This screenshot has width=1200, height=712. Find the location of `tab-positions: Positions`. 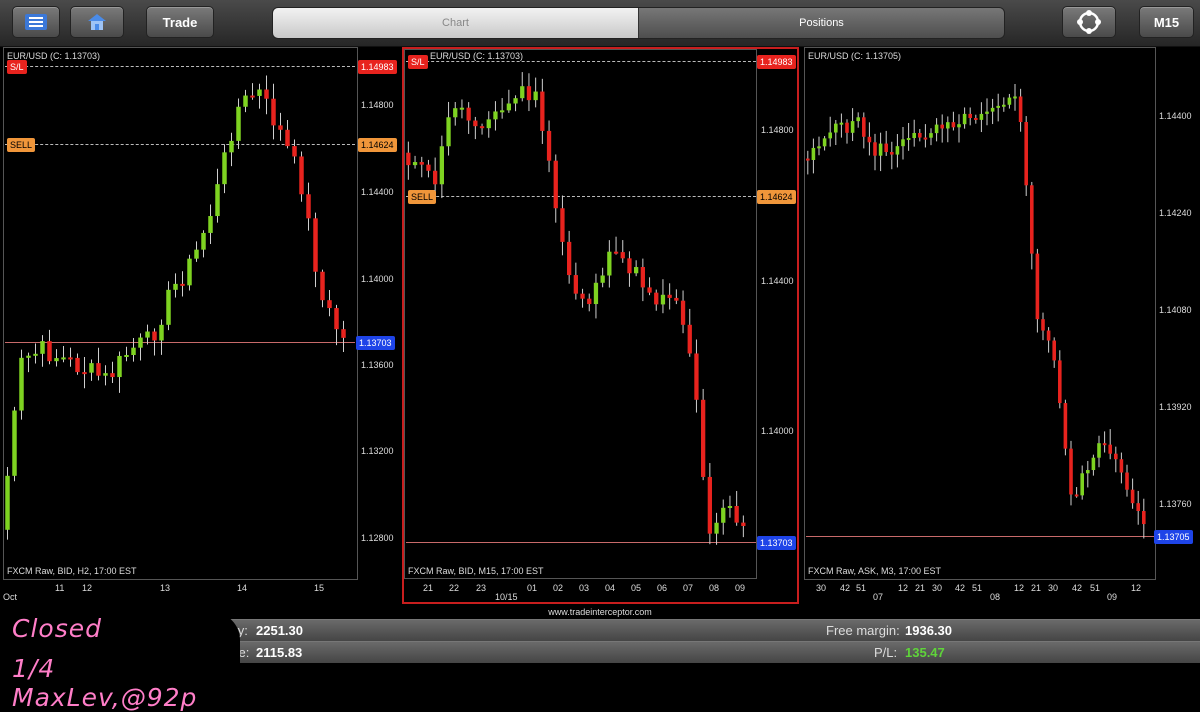

tab-positions: Positions is located at coordinates (821, 23).